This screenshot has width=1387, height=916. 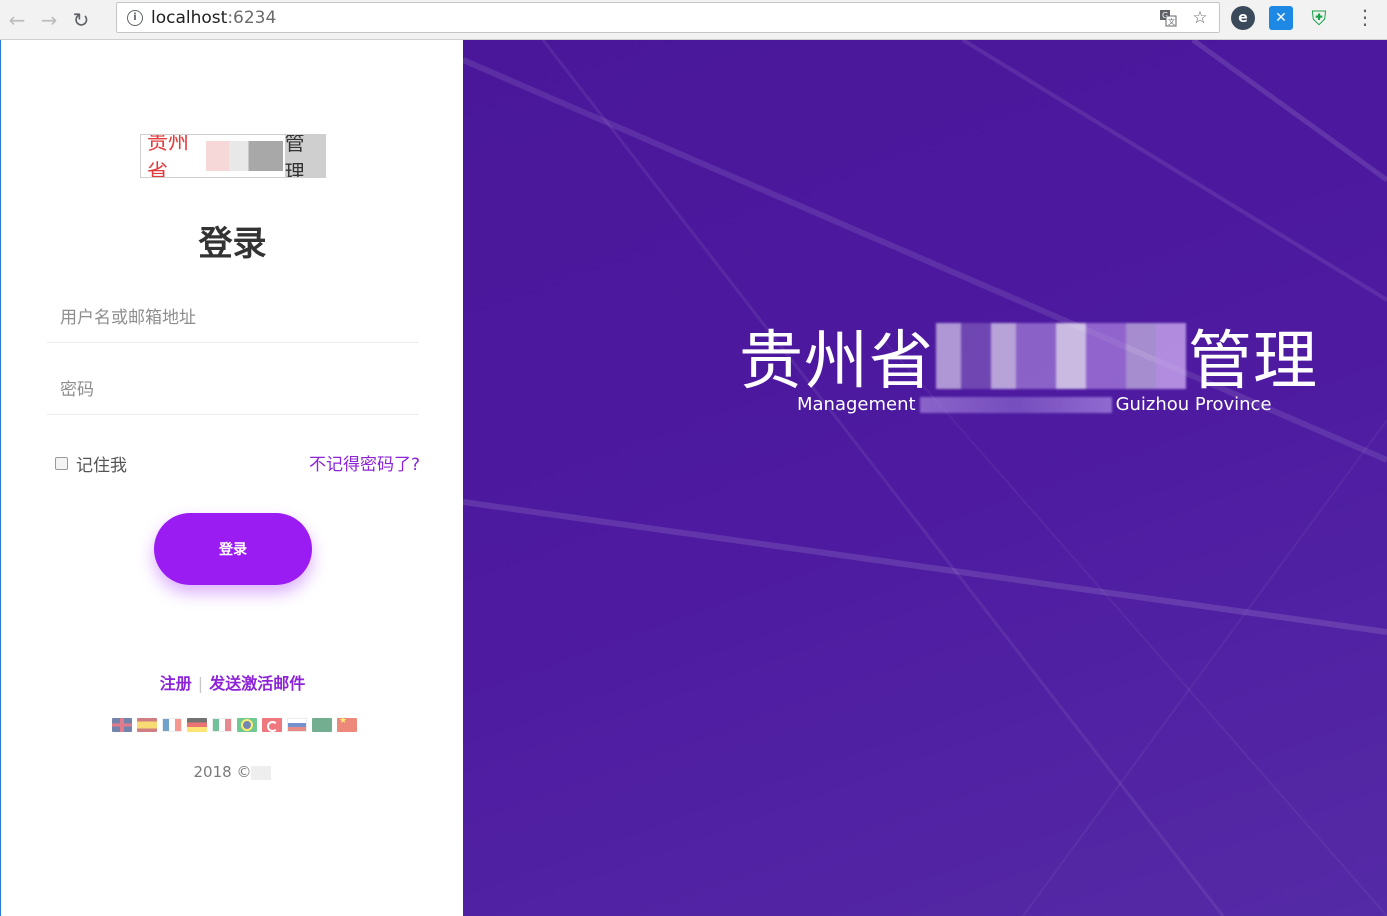 I want to click on hero-subtitle: Management Guizhou Province, so click(x=1034, y=404).